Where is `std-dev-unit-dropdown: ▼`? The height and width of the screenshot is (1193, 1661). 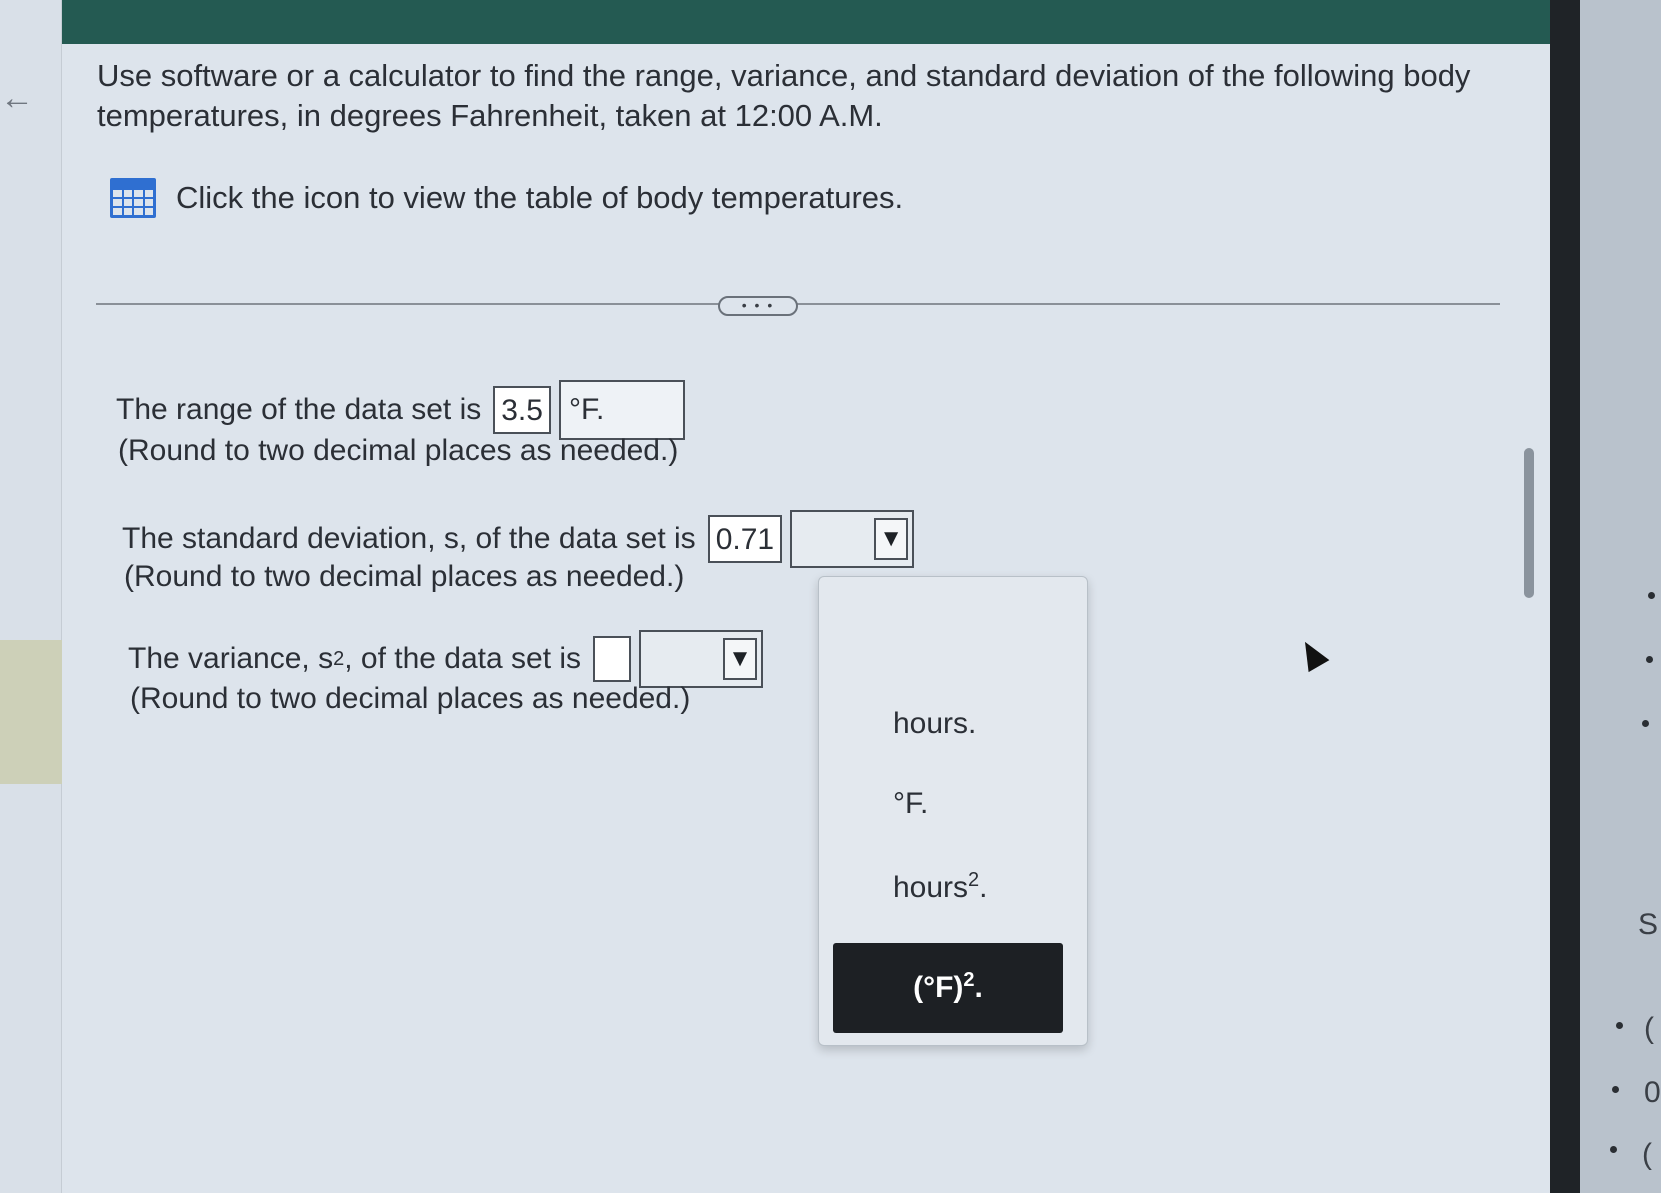
std-dev-unit-dropdown: ▼ is located at coordinates (852, 539).